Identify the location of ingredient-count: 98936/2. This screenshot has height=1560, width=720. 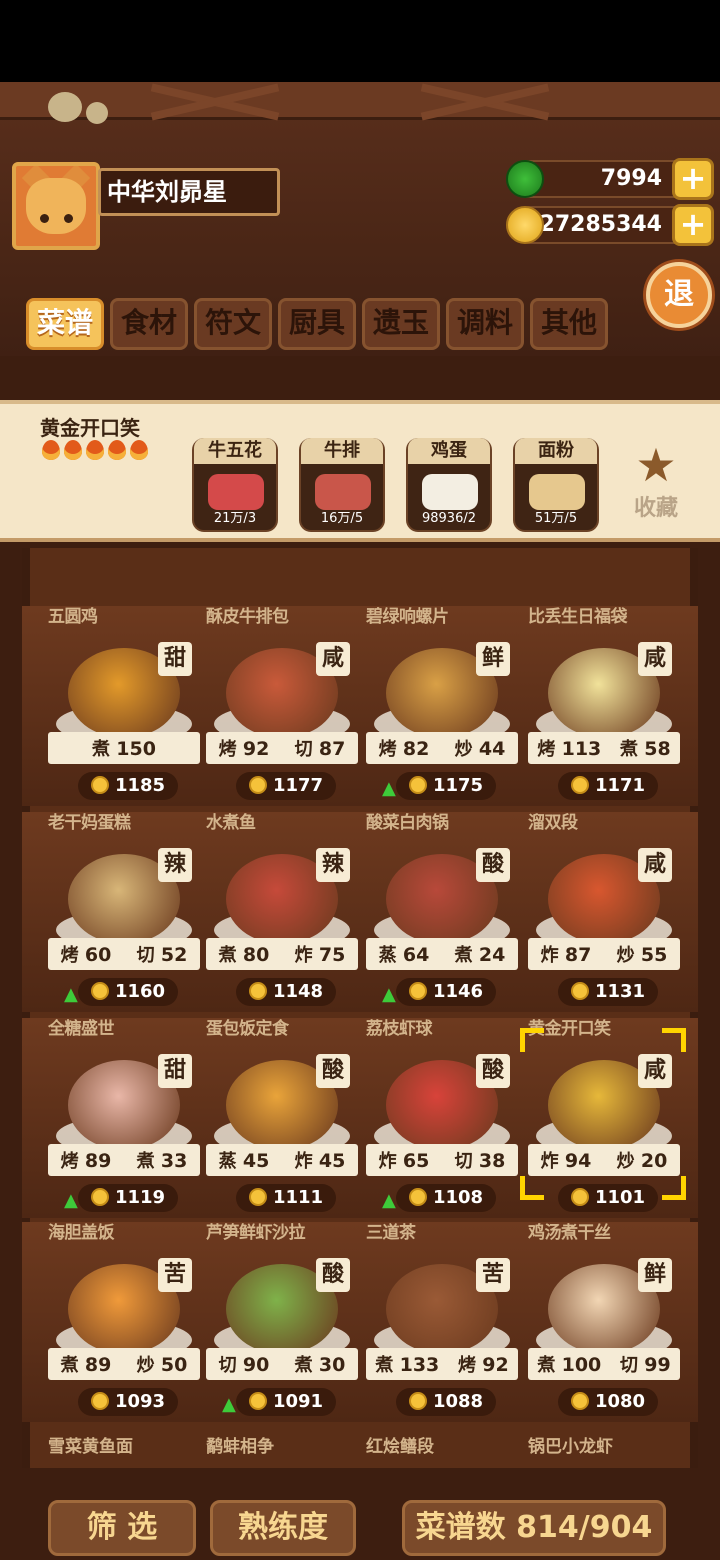
(448, 518).